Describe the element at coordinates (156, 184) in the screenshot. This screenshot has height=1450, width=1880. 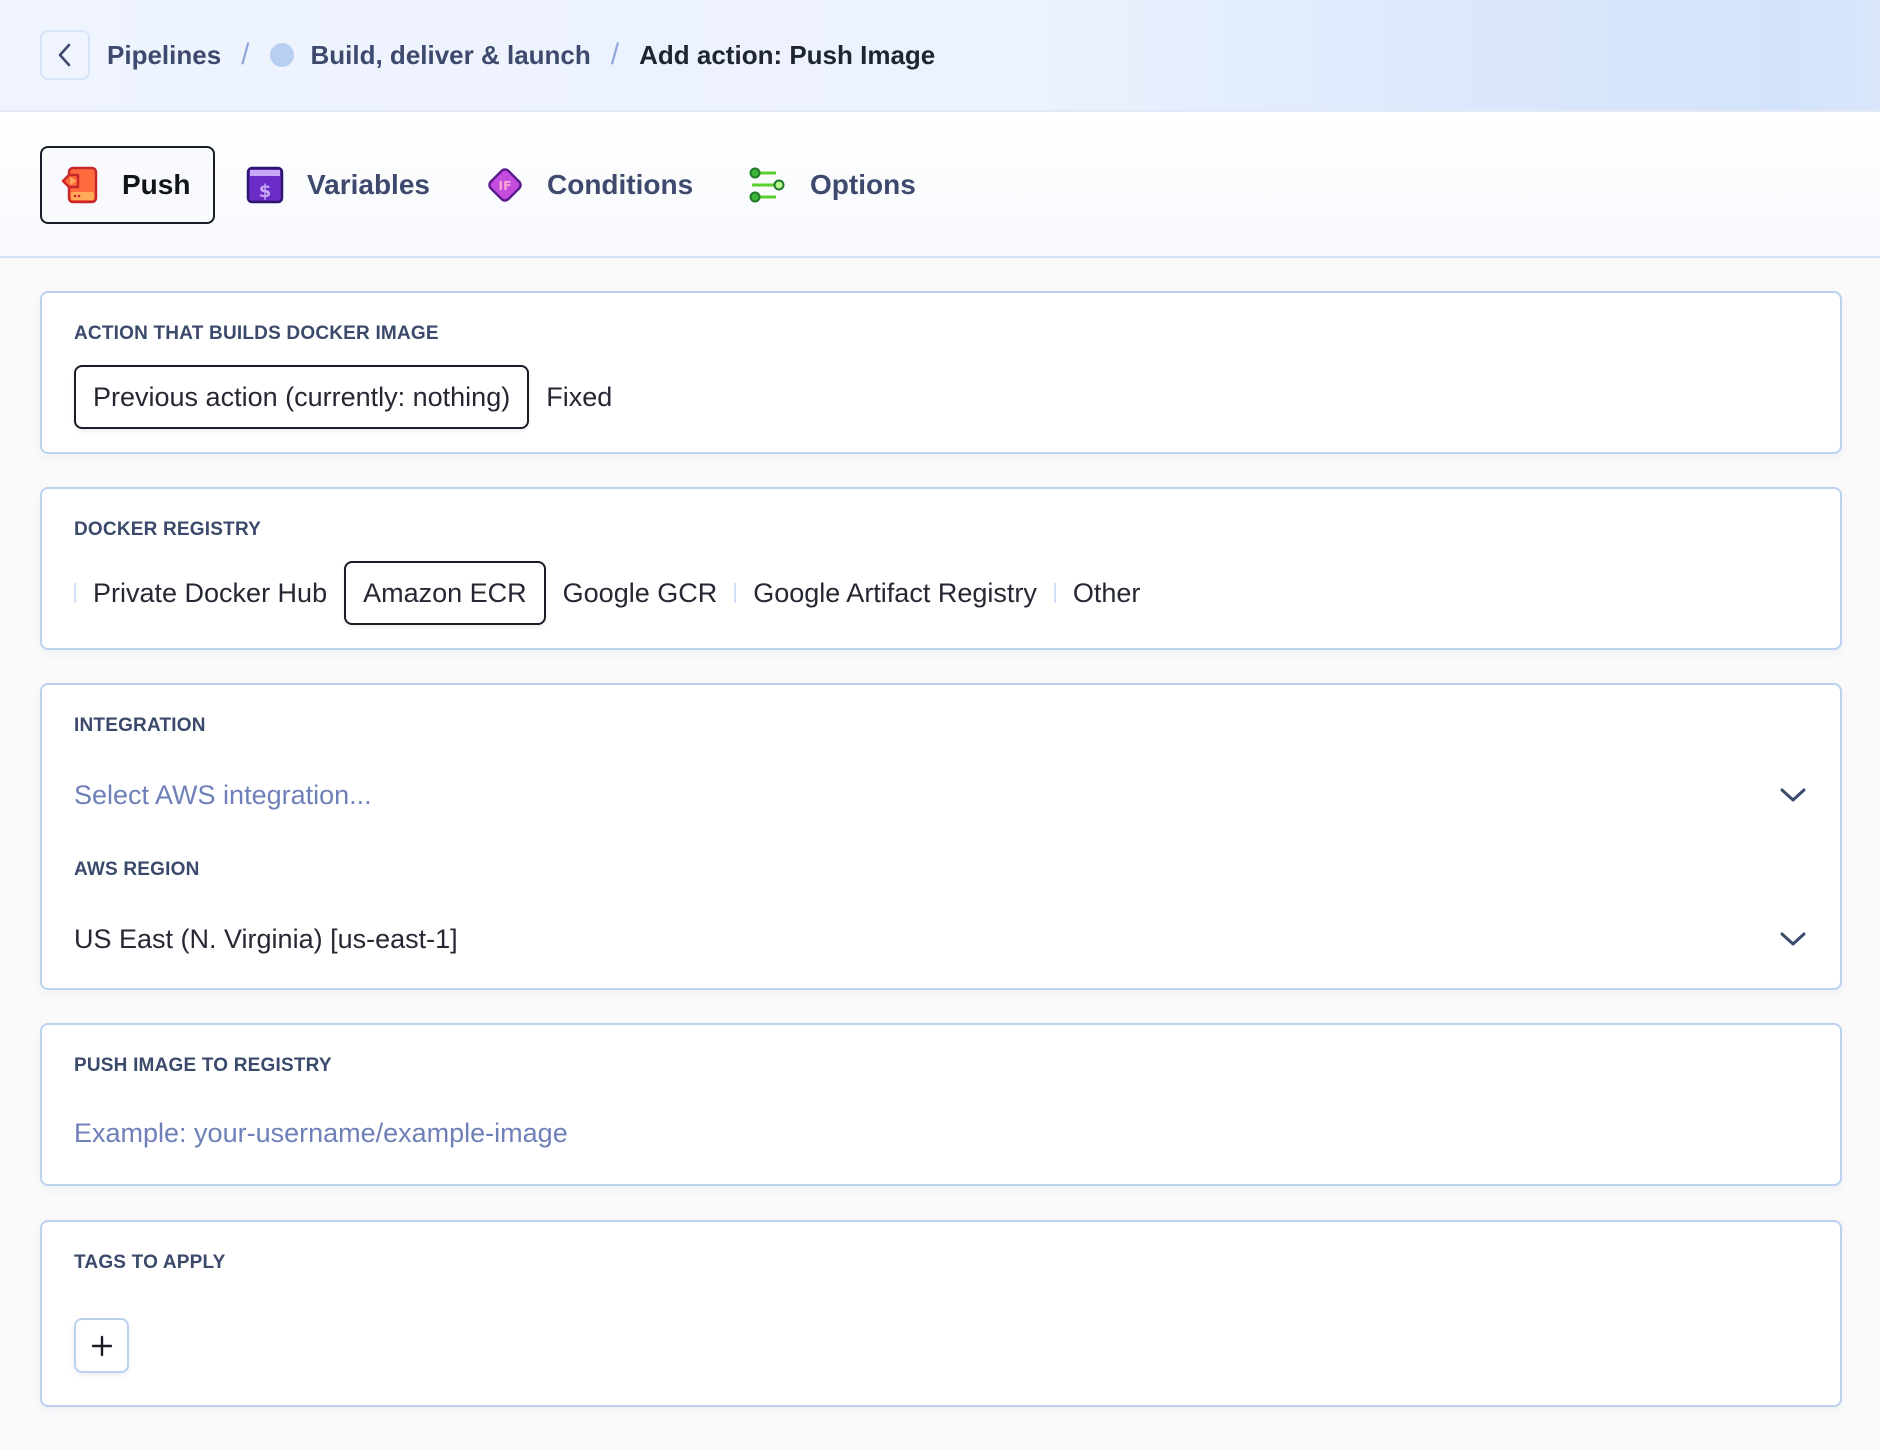
I see `tab-push-label: Push` at that location.